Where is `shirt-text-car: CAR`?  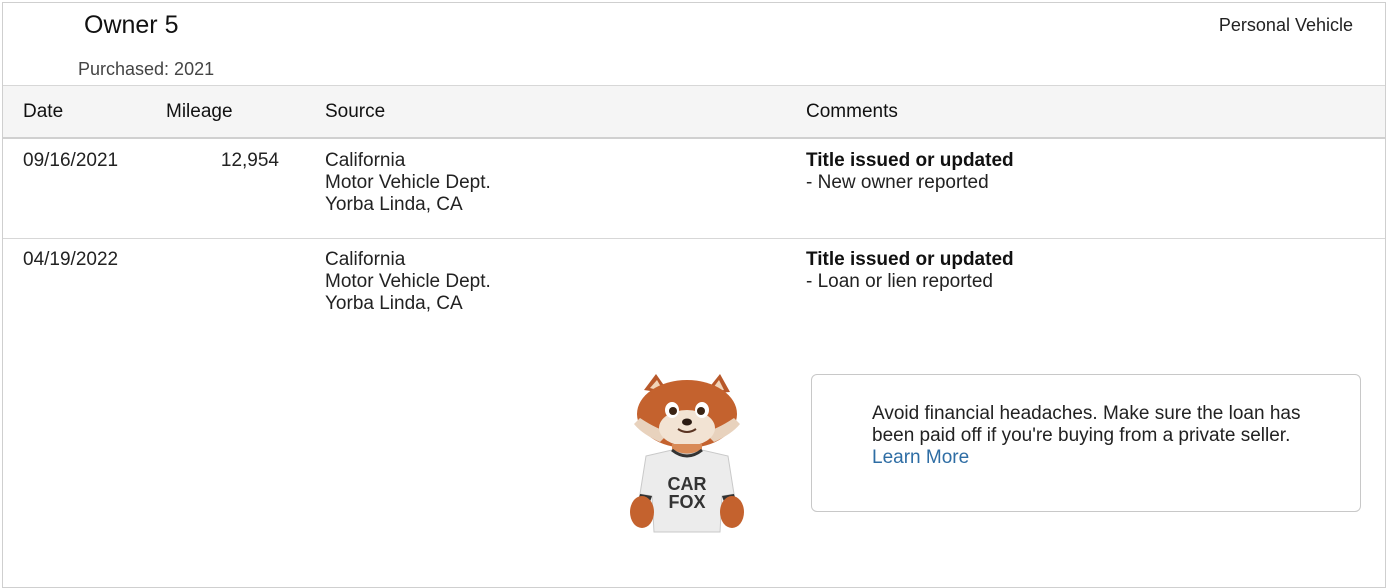
shirt-text-car: CAR is located at coordinates (687, 484).